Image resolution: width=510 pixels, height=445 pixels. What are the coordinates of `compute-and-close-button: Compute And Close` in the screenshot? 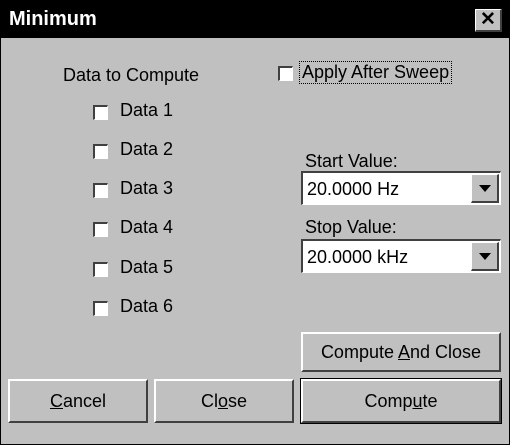 It's located at (401, 352).